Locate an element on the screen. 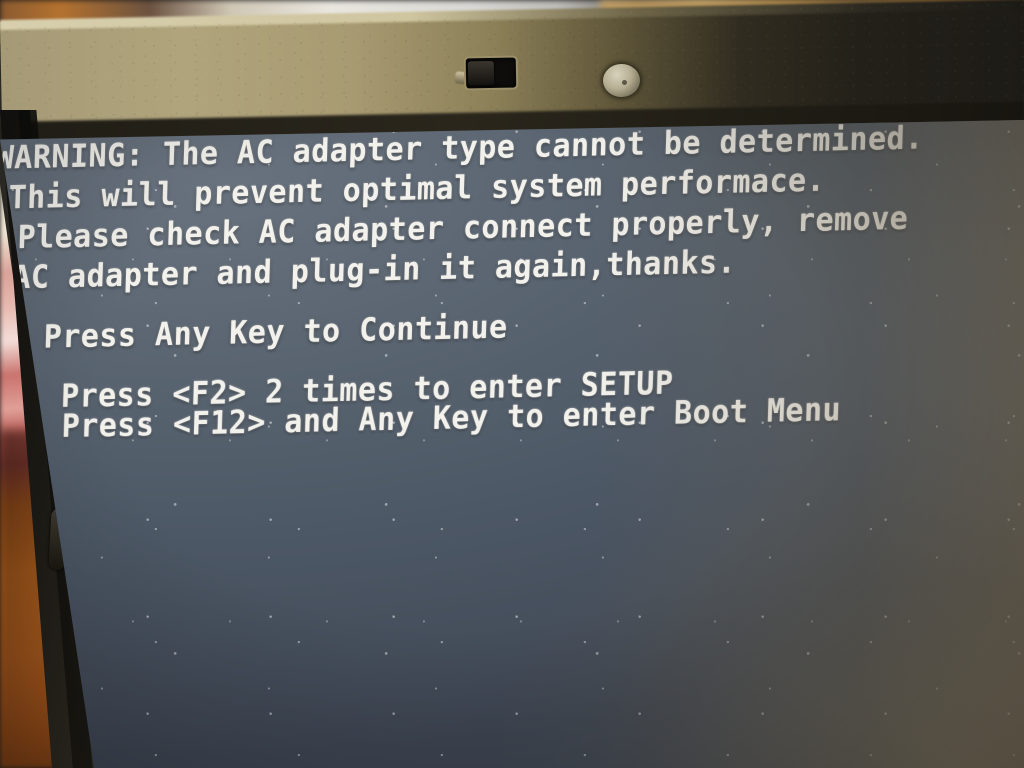  camera-shutter-knob is located at coordinates (481, 73).